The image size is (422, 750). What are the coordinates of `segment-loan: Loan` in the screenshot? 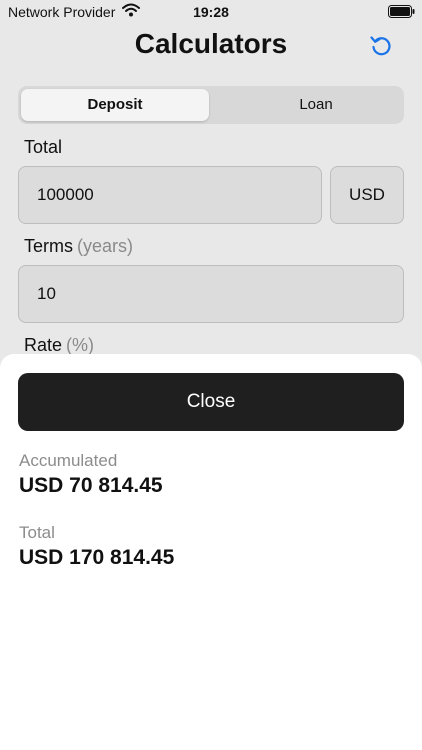 It's located at (316, 105).